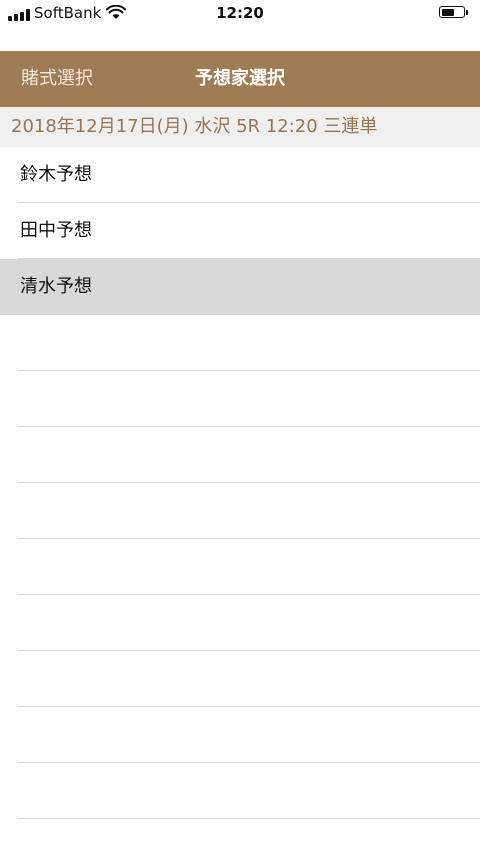  I want to click on forecaster-row: 鈴木予想, so click(240, 175).